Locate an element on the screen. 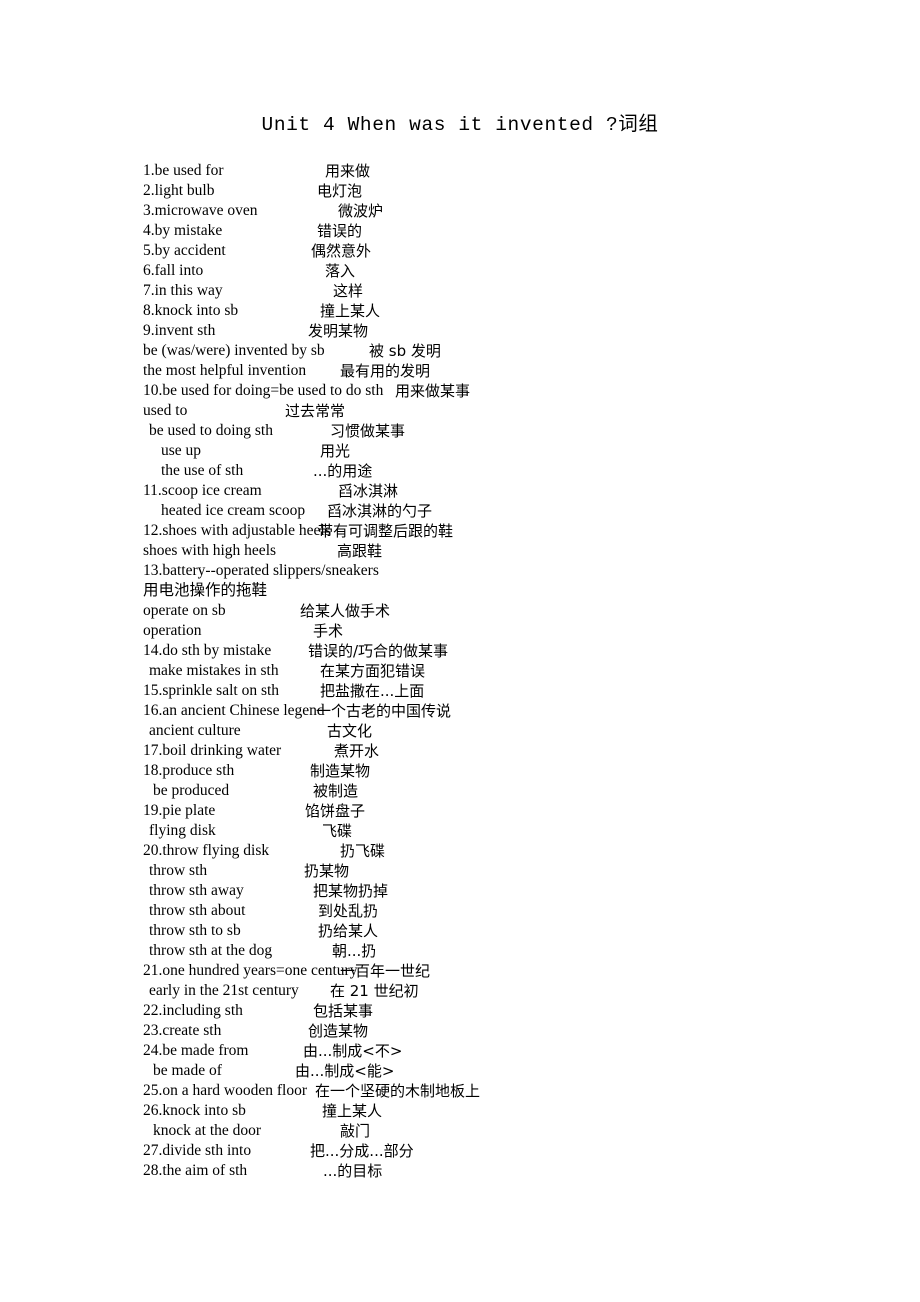 This screenshot has height=1302, width=920. phrase-english: 10.be used for doing=be used to do sth is located at coordinates (263, 390).